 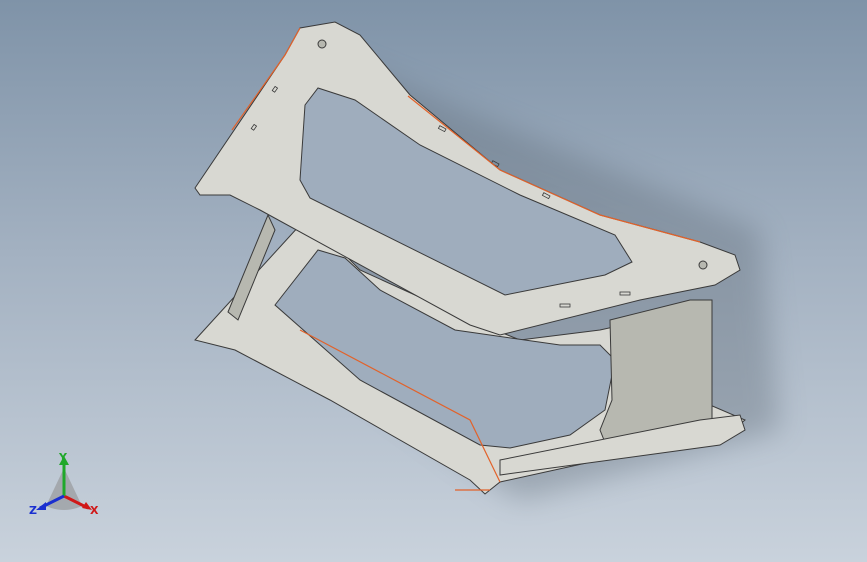 What do you see at coordinates (322, 44) in the screenshot?
I see `pivot-hole-top` at bounding box center [322, 44].